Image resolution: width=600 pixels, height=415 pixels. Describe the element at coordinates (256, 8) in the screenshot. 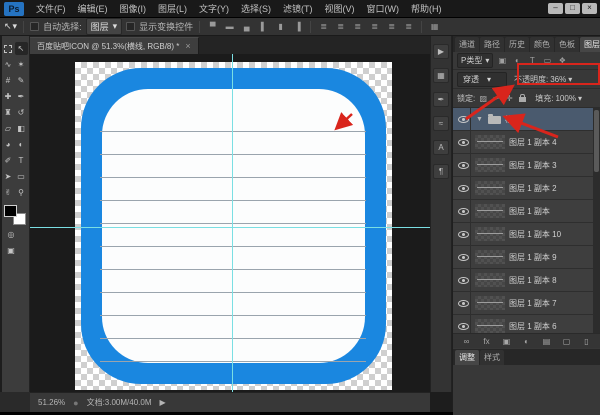

I see `menu-select: 选择(S)` at that location.